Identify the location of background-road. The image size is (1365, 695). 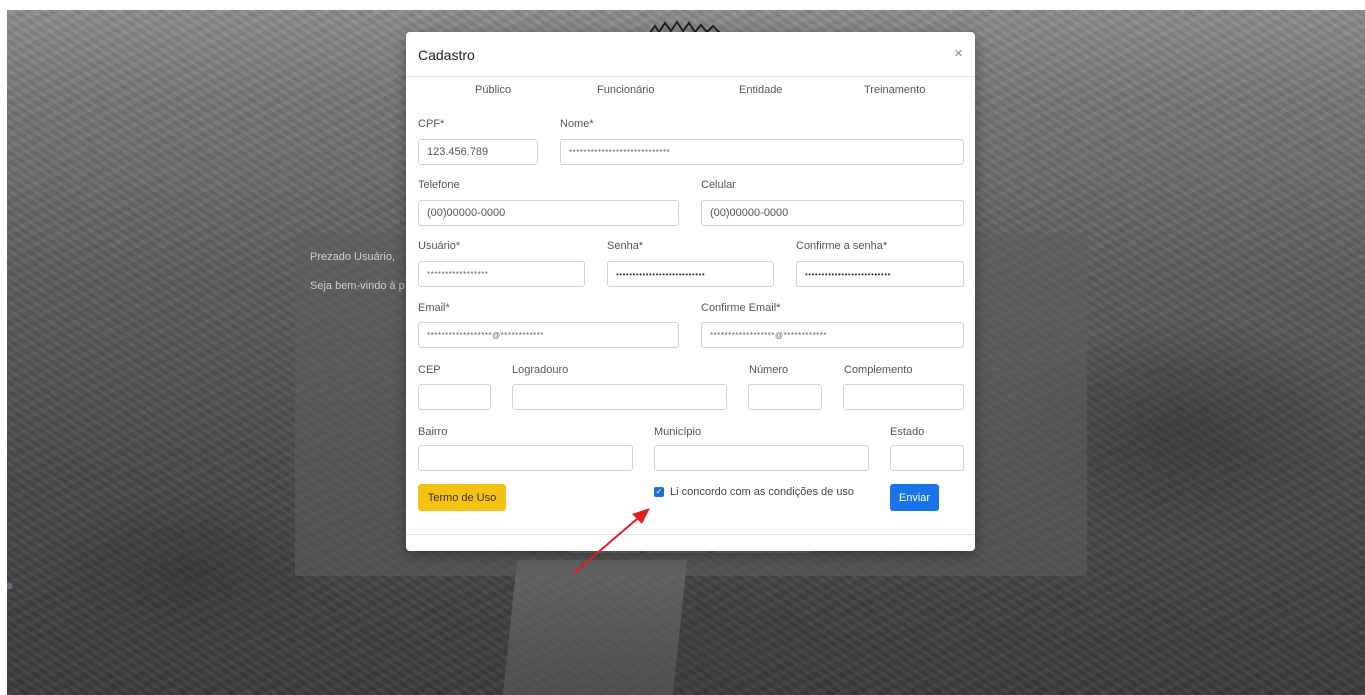
(595, 627).